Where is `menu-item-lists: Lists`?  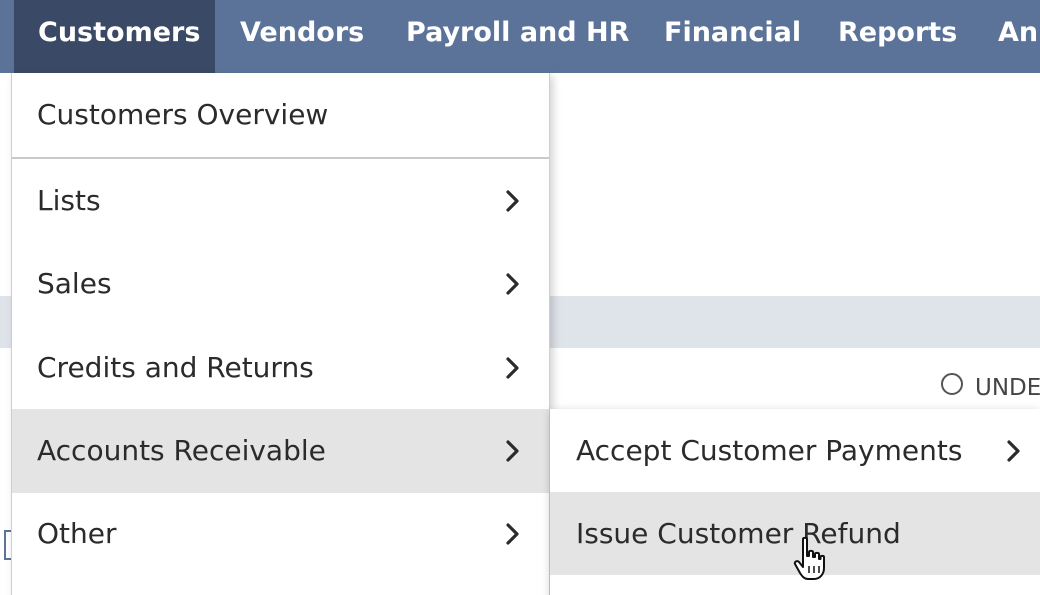
menu-item-lists: Lists is located at coordinates (280, 201).